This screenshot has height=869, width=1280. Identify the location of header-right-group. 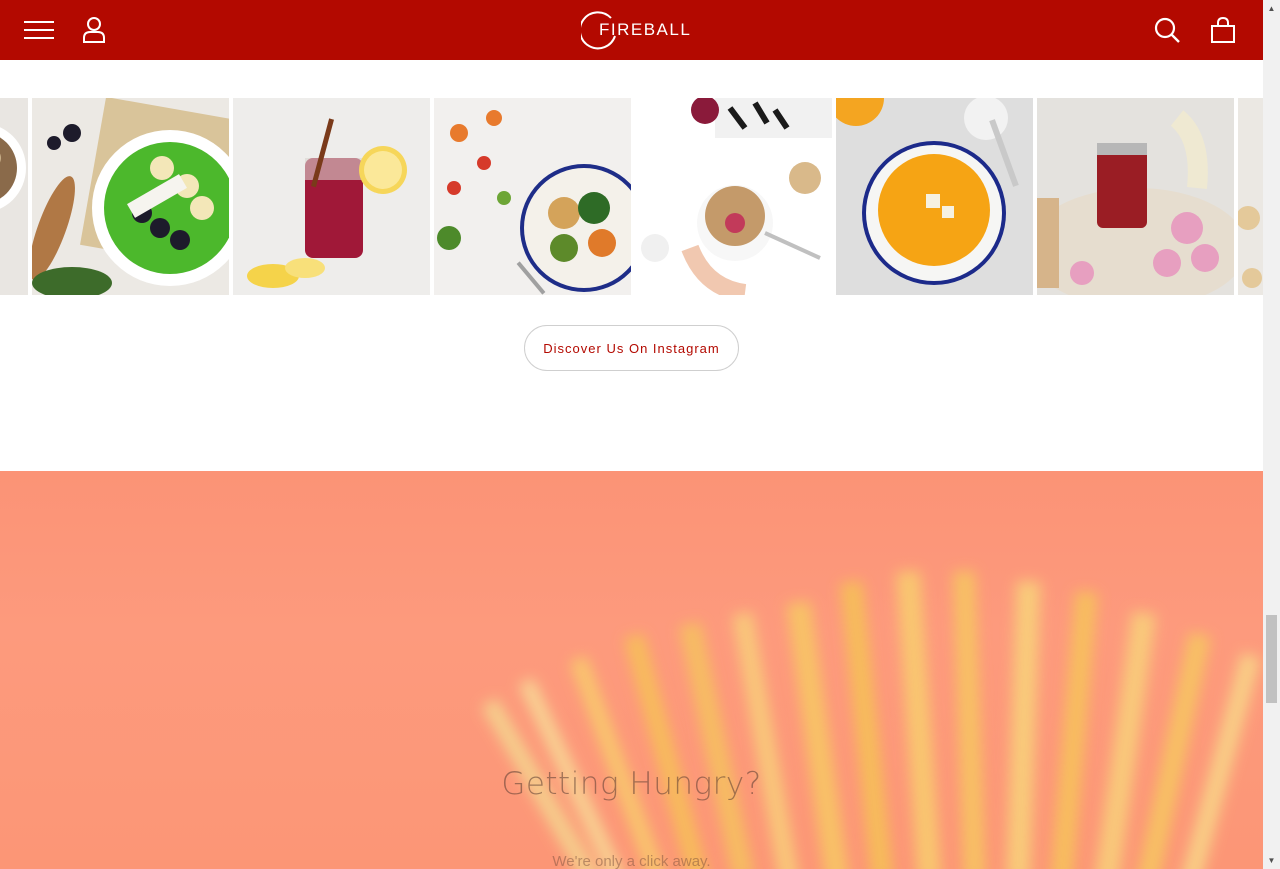
(1195, 30).